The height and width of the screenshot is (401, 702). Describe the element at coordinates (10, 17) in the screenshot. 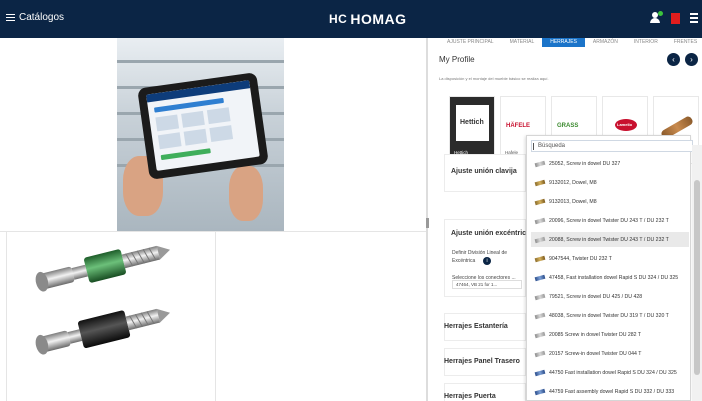

I see `list-icon` at that location.